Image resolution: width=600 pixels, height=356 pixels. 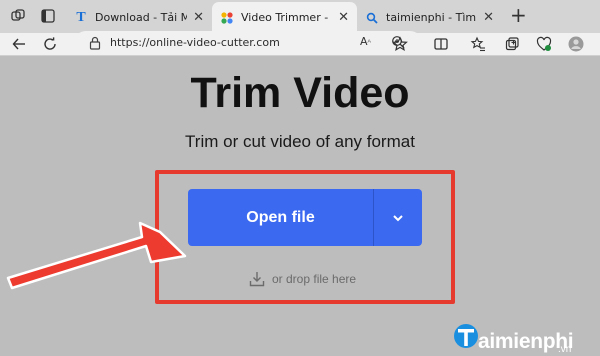 What do you see at coordinates (19, 44) in the screenshot?
I see `back-arrow-icon` at bounding box center [19, 44].